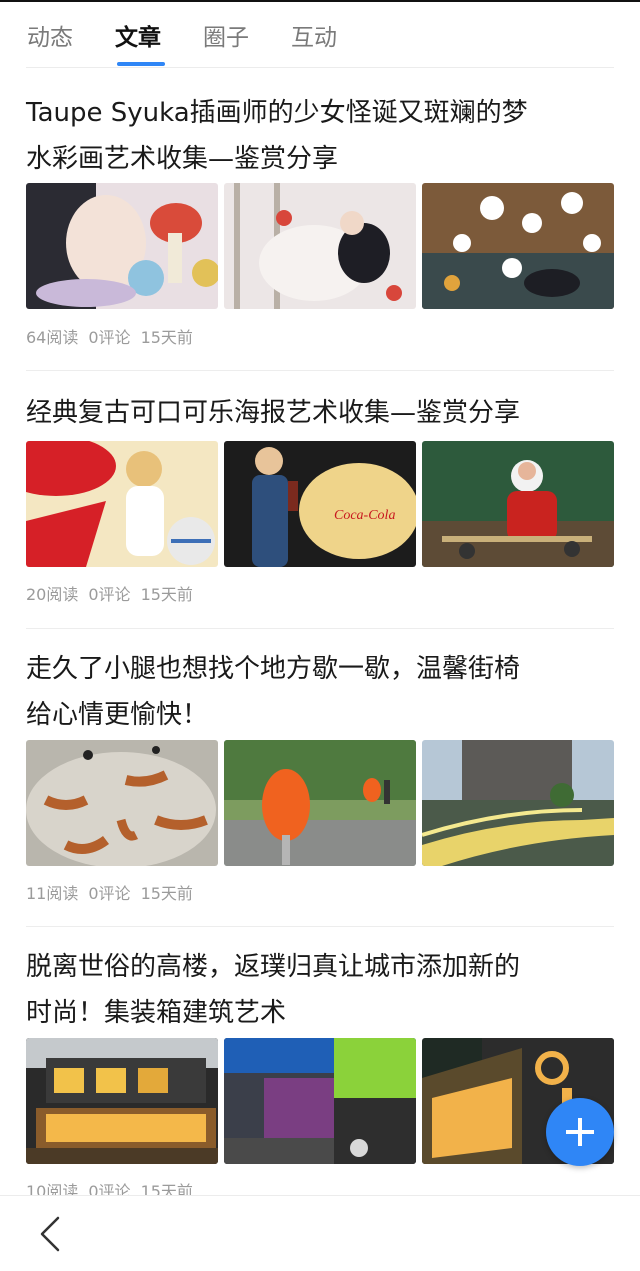  Describe the element at coordinates (320, 692) in the screenshot. I see `article-title: 走久了小腿也想找个地方歇一歇，温馨街椅 给心情更愉快！` at that location.